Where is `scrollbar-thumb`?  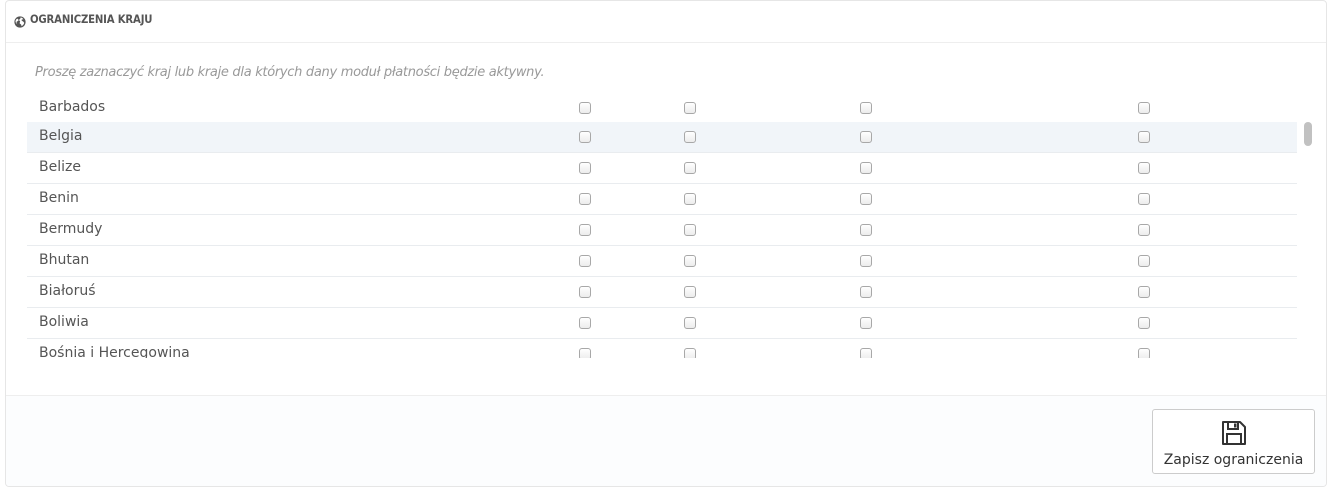
scrollbar-thumb is located at coordinates (1308, 134).